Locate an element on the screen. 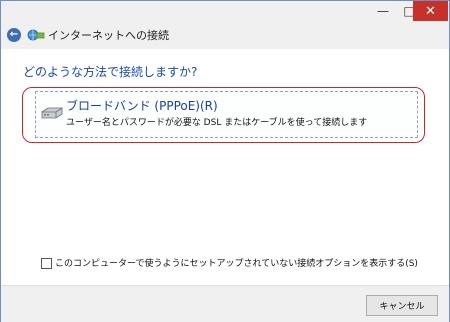 The image size is (450, 322). show-options-checkbox is located at coordinates (46, 263).